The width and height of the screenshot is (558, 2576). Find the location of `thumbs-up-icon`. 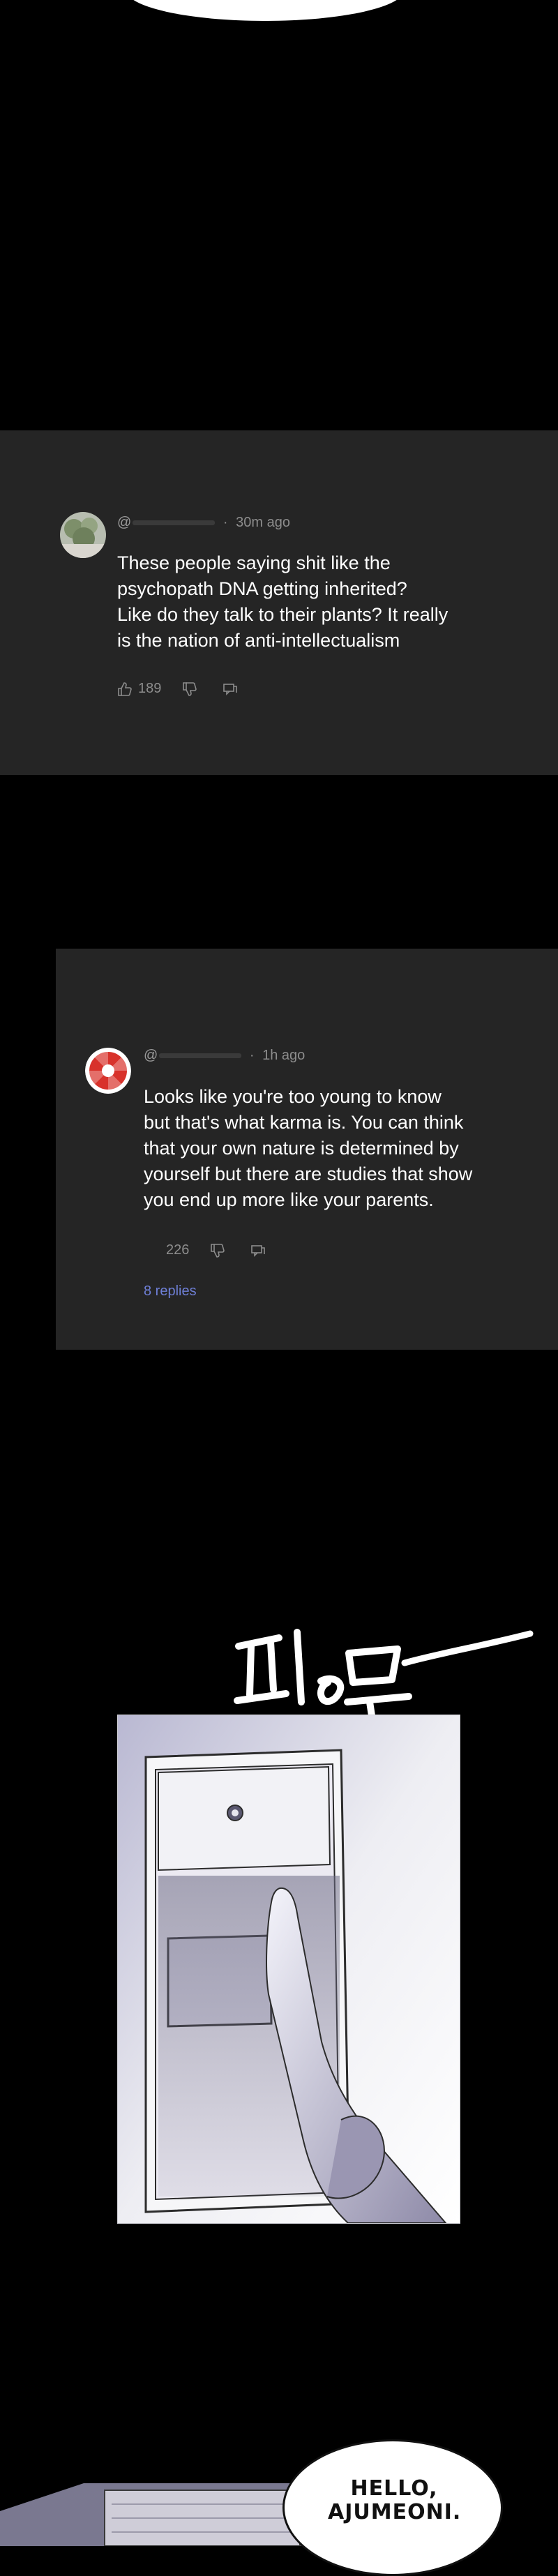

thumbs-up-icon is located at coordinates (125, 689).